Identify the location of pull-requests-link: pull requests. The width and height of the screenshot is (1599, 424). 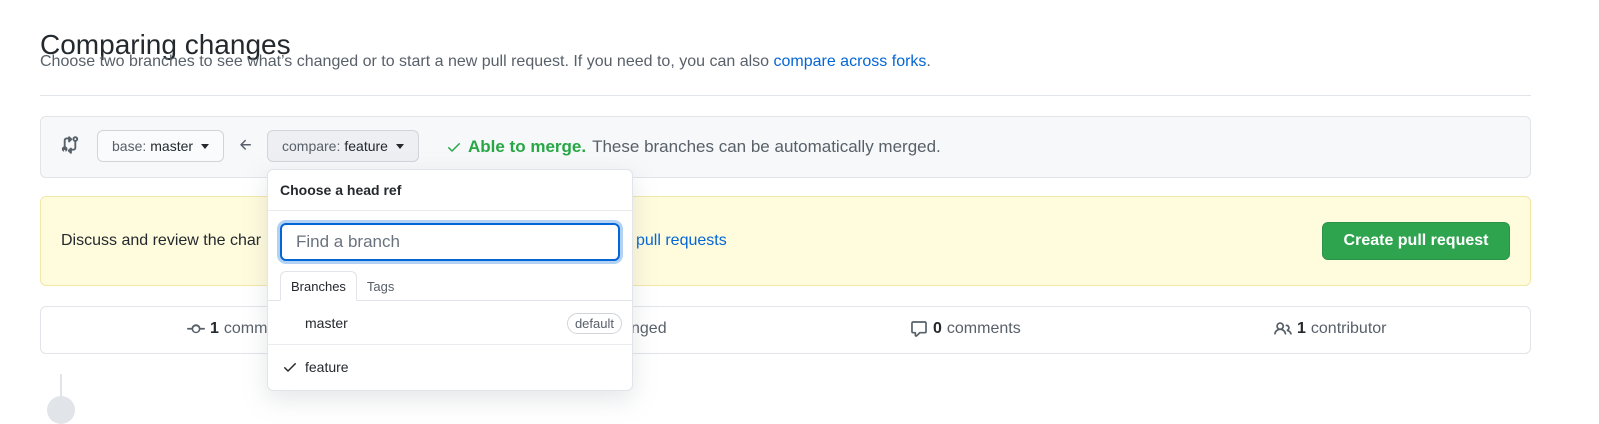
(681, 241).